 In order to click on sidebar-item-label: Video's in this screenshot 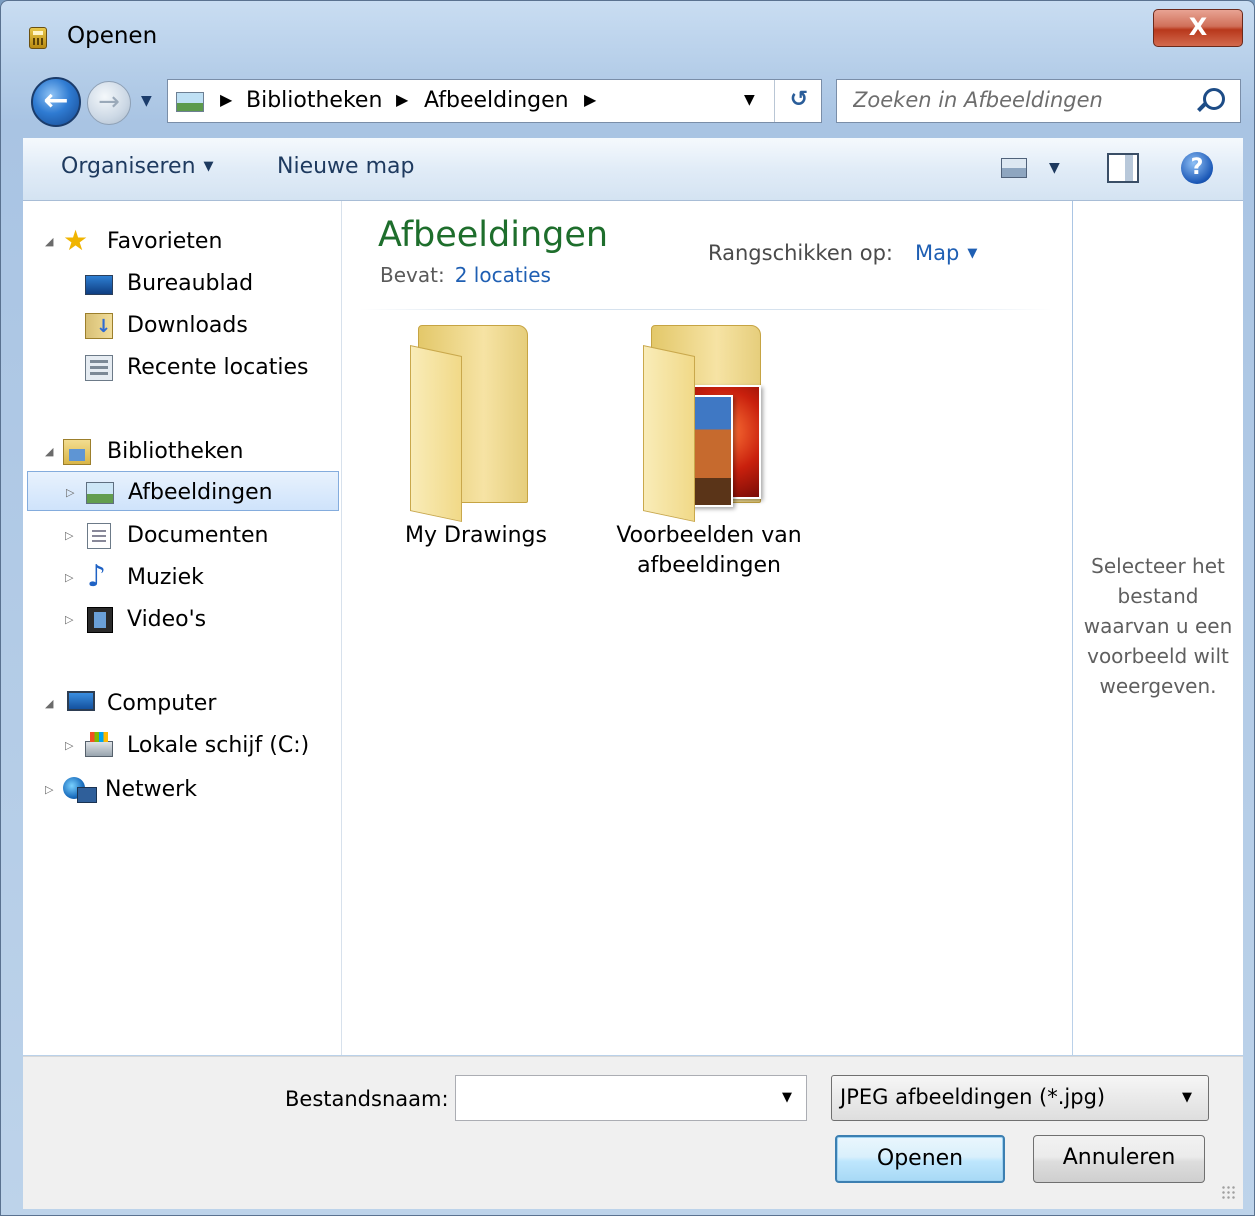, I will do `click(167, 619)`.